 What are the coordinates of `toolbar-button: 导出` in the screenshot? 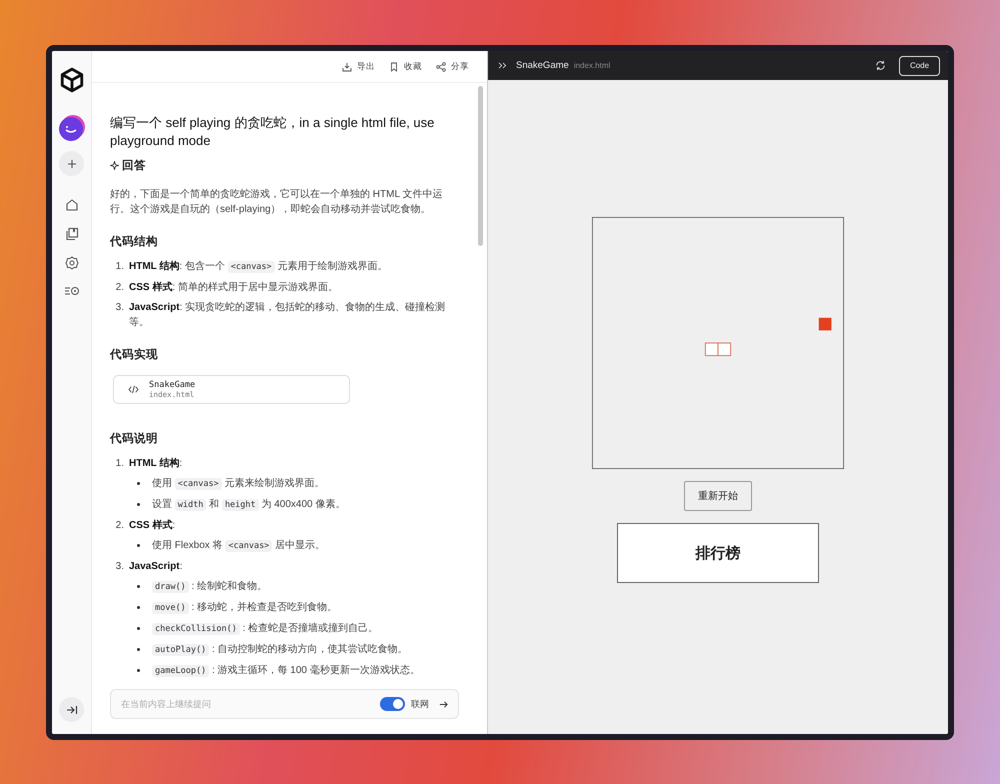 It's located at (358, 66).